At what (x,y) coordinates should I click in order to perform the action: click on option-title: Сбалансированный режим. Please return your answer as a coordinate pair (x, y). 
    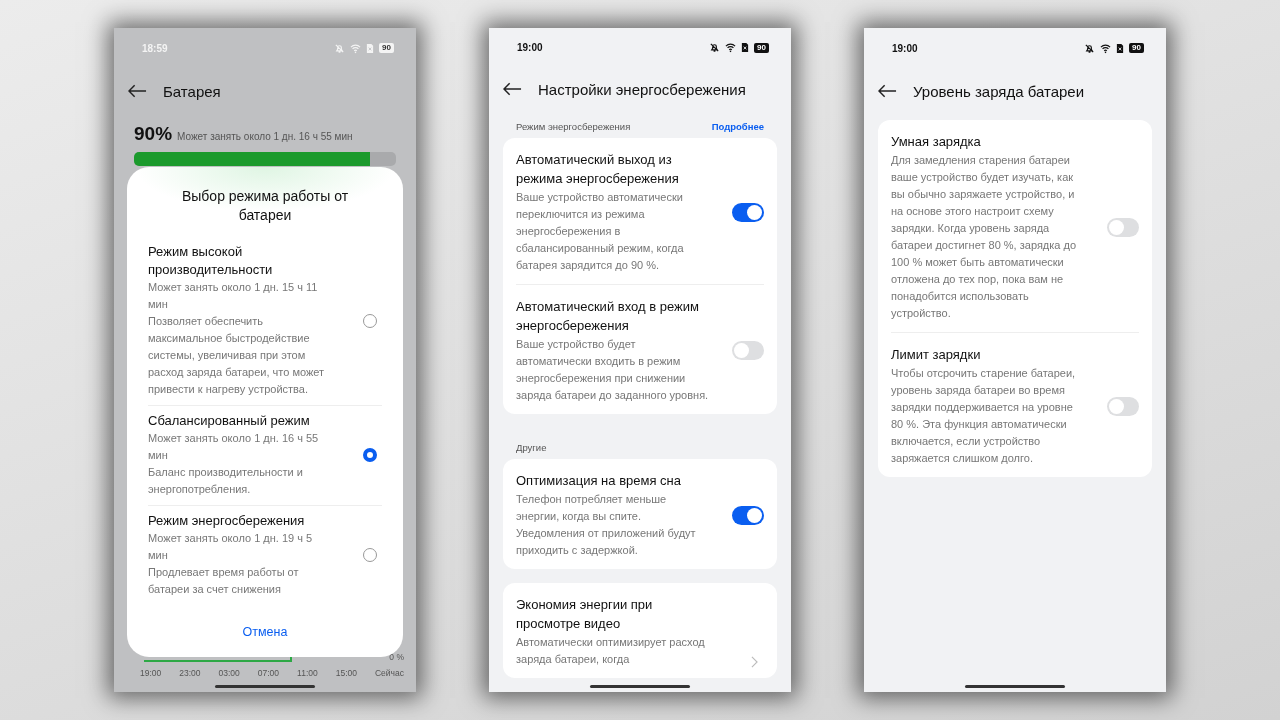
    Looking at the image, I should click on (229, 421).